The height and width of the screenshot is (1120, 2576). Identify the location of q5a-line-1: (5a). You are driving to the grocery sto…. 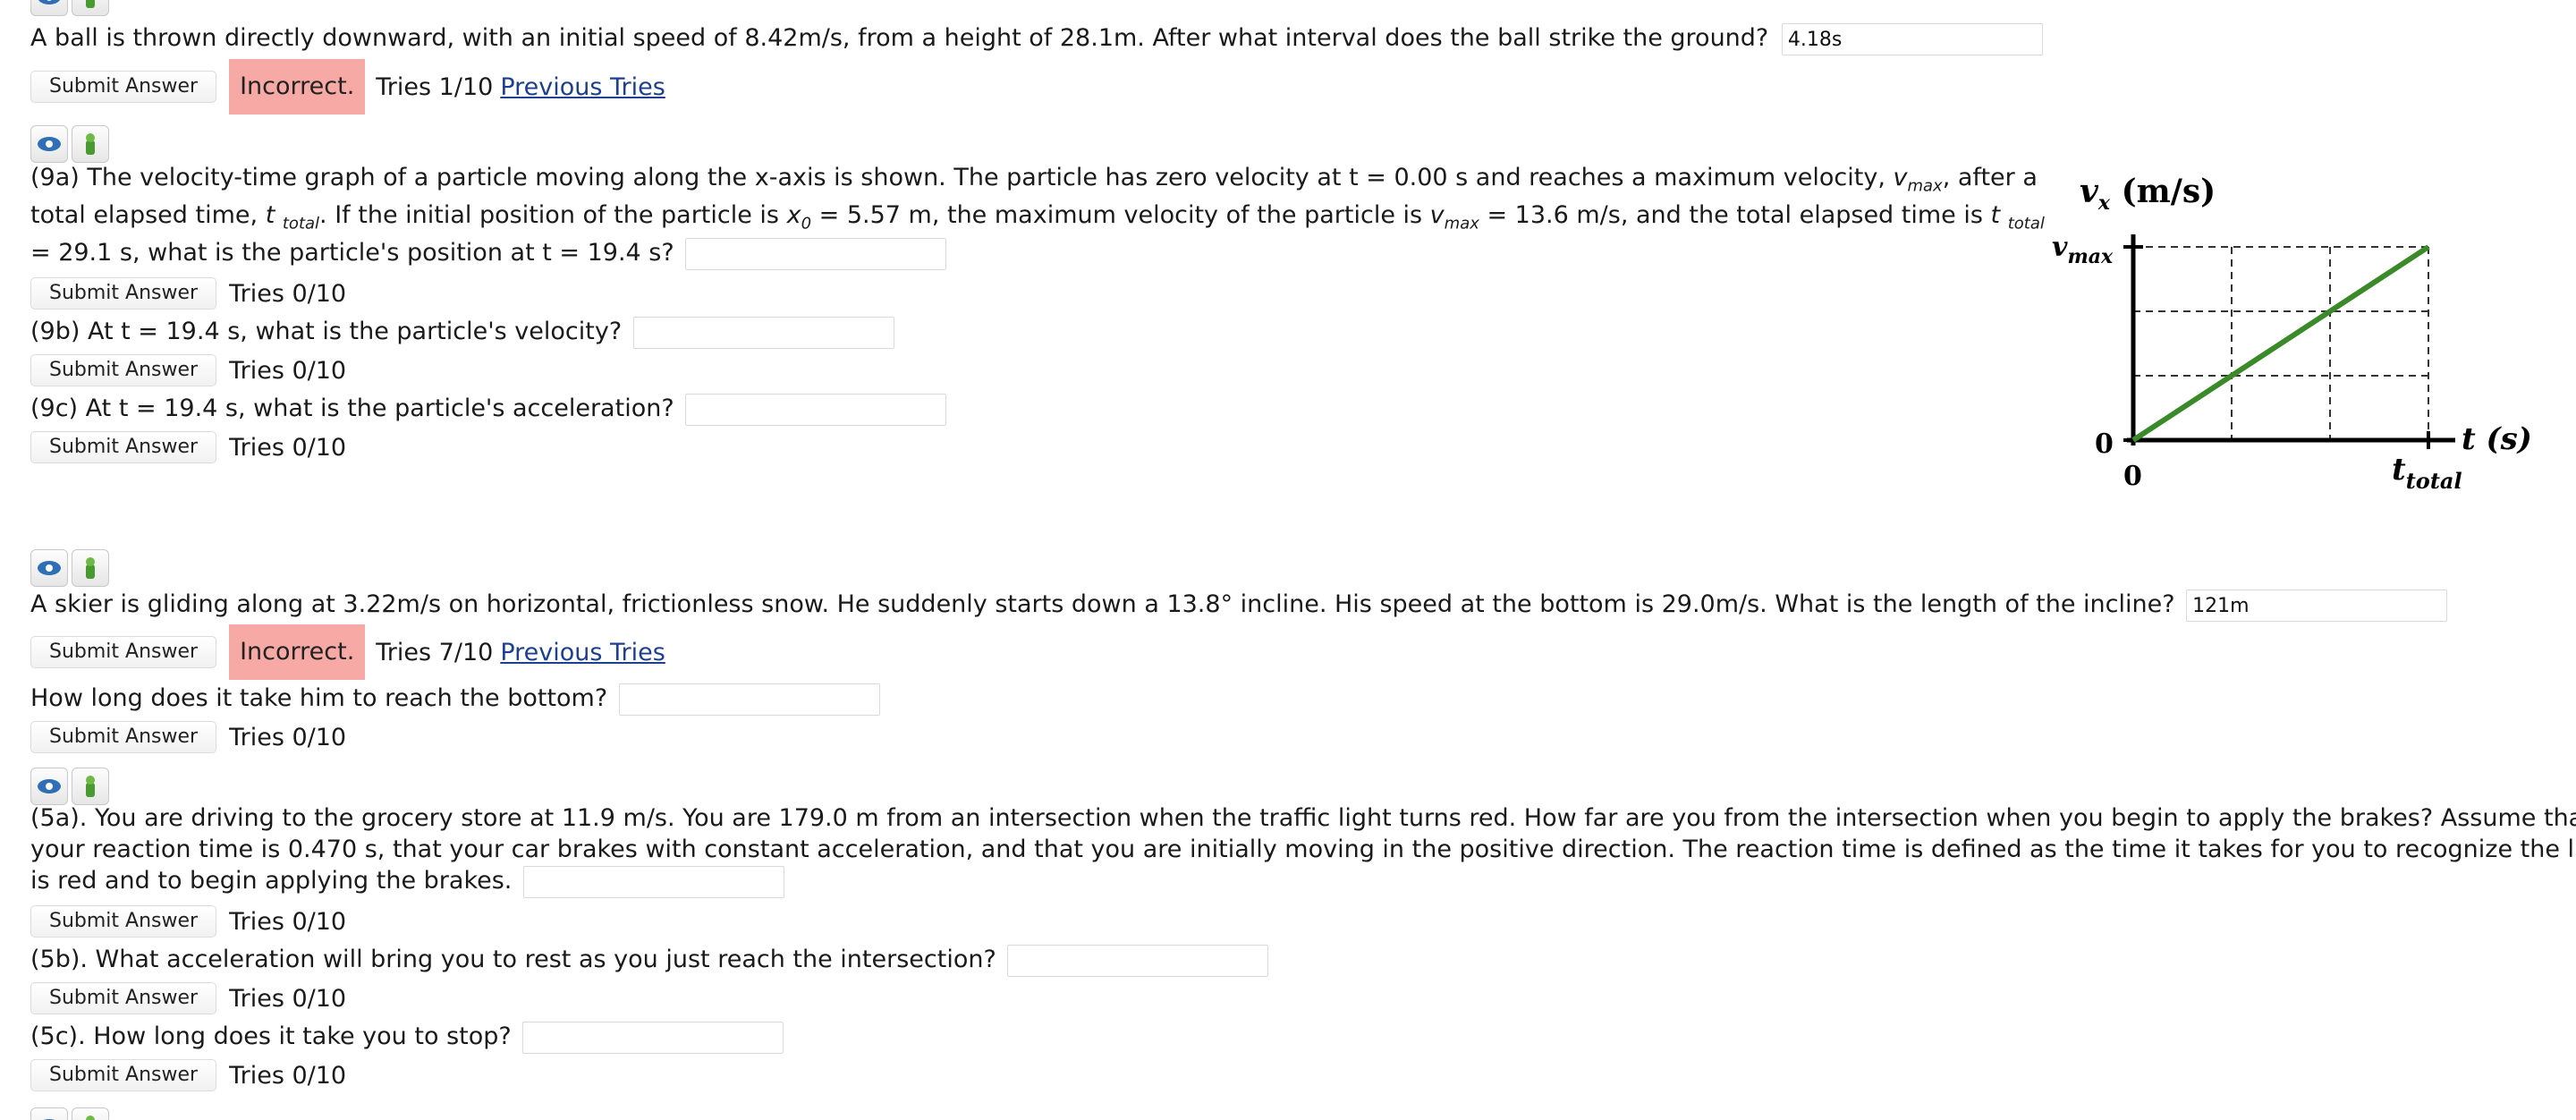
(1303, 818).